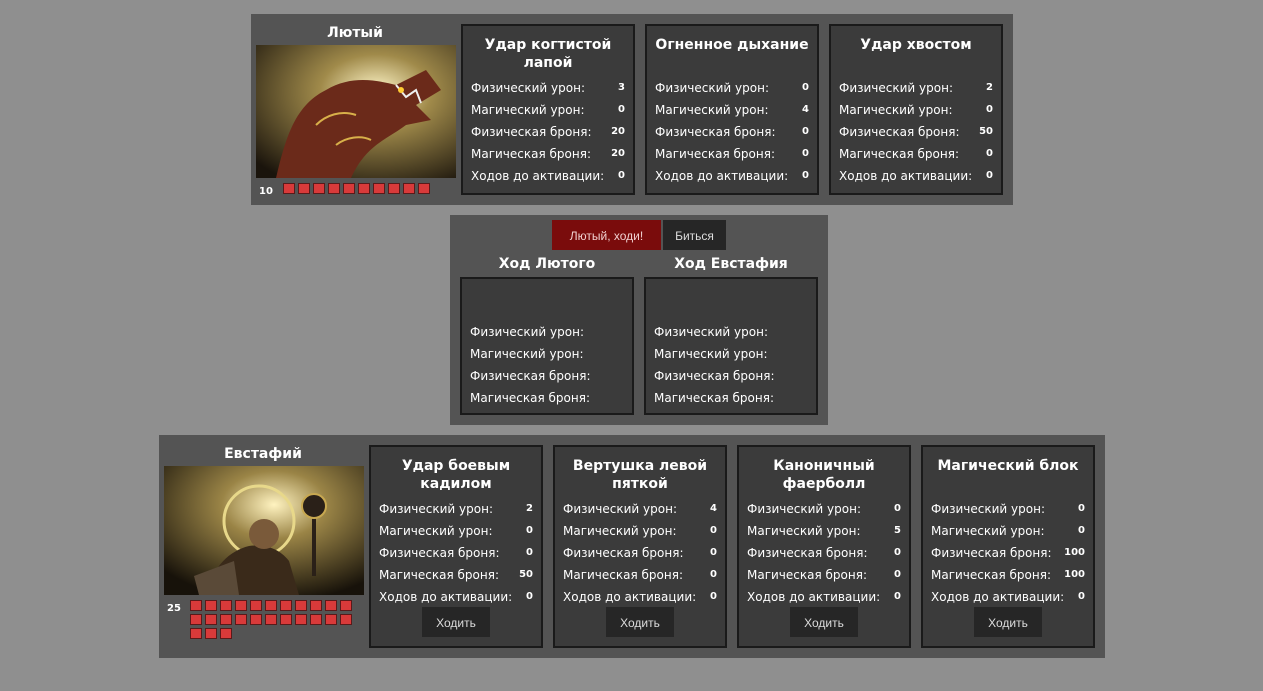  I want to click on ability-title: Удар когтистой лапой, so click(548, 54).